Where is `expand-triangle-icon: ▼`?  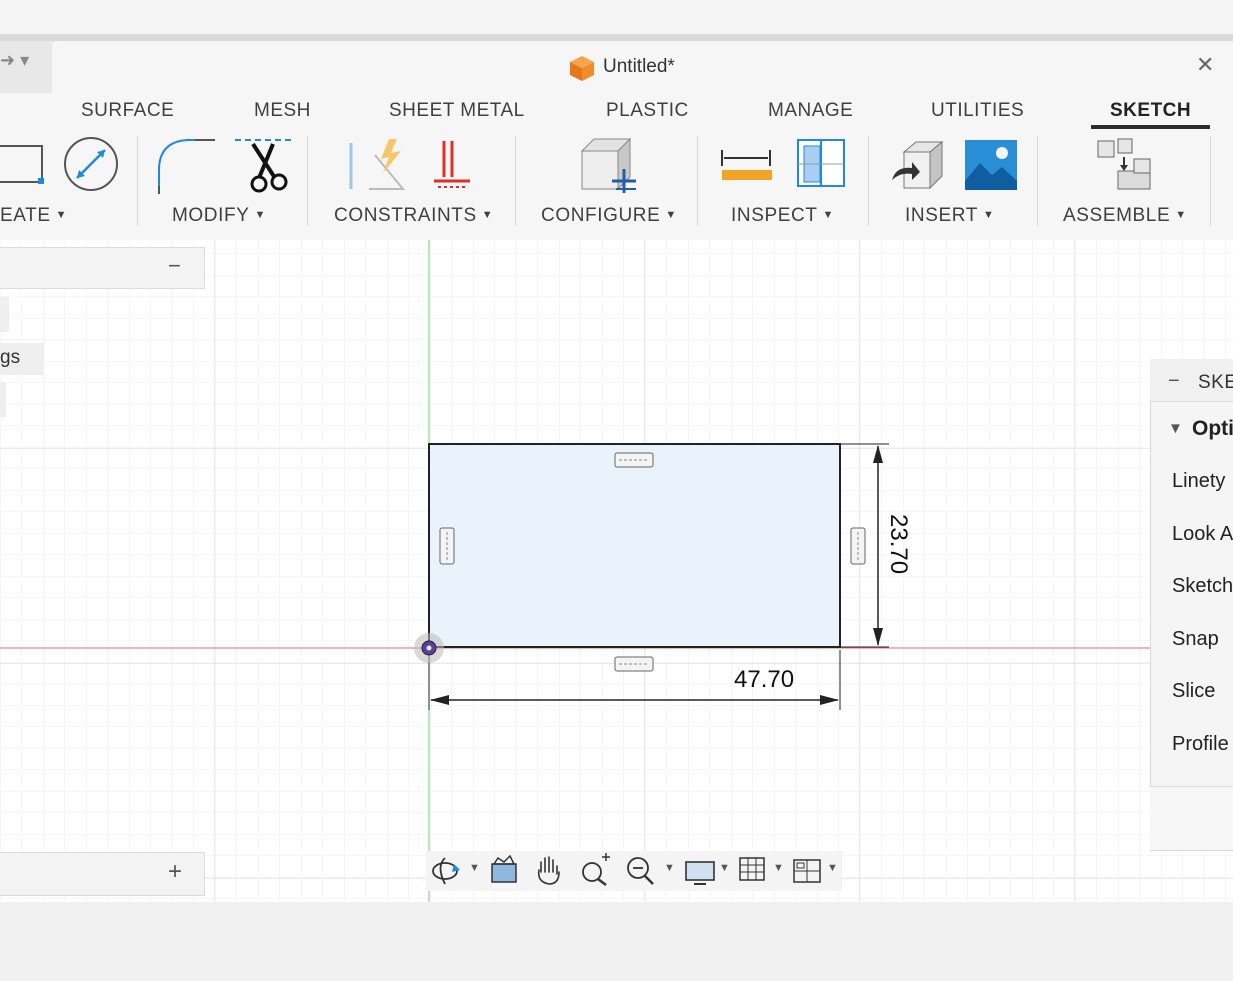
expand-triangle-icon: ▼ is located at coordinates (1175, 428).